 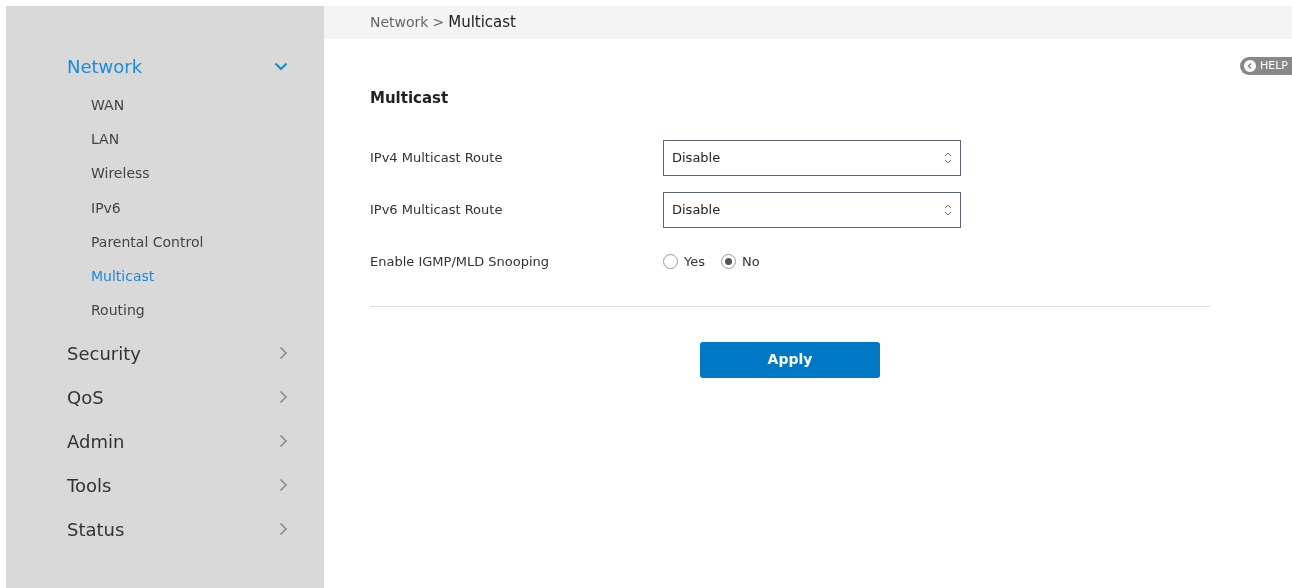 I want to click on sidebar-item: Parental Control, so click(x=189, y=242).